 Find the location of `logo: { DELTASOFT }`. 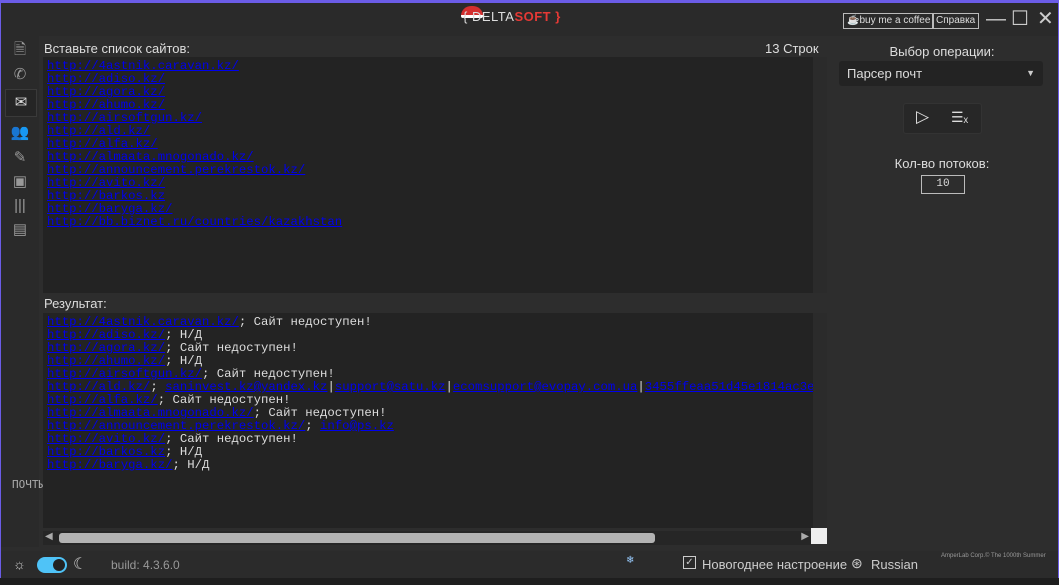

logo: { DELTASOFT } is located at coordinates (512, 16).